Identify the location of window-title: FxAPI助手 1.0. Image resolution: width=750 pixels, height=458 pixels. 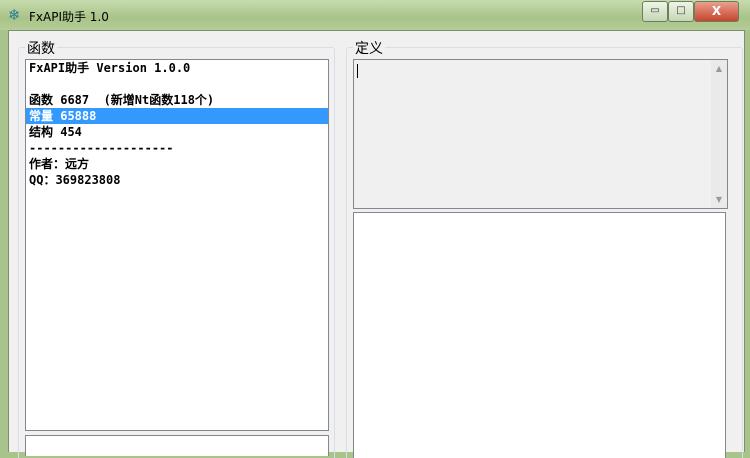
(69, 17).